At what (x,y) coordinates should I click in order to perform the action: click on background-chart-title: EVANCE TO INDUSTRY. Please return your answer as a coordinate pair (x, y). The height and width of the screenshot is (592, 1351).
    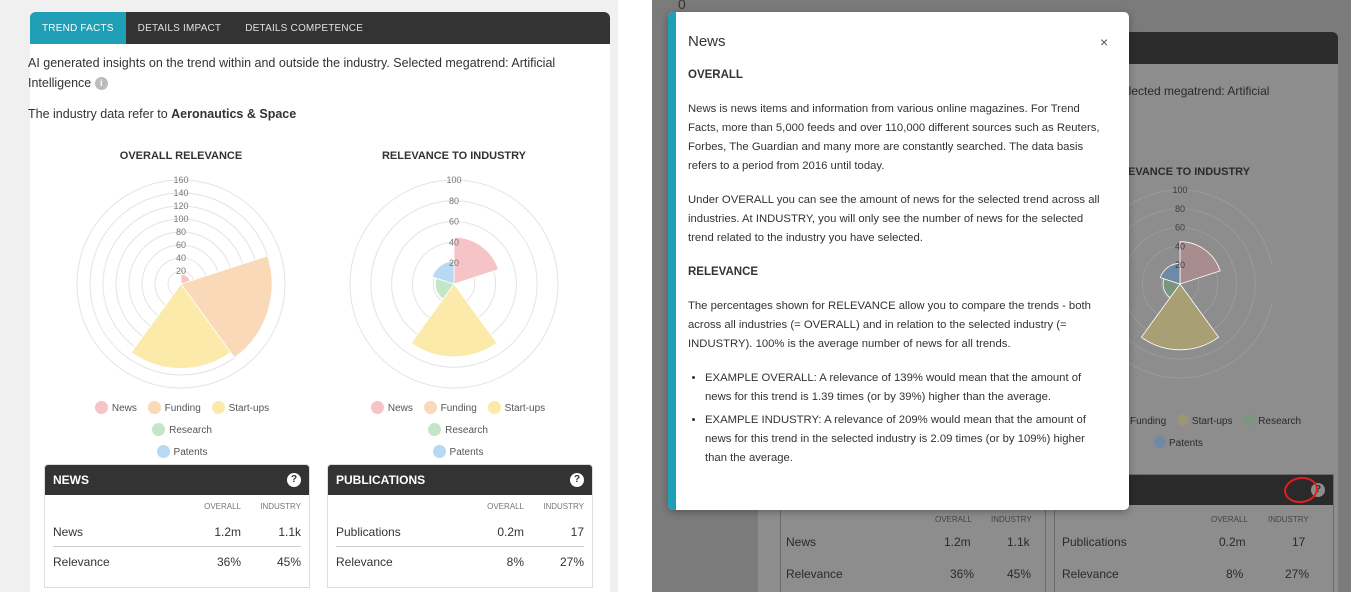
    Looking at the image, I should click on (1189, 172).